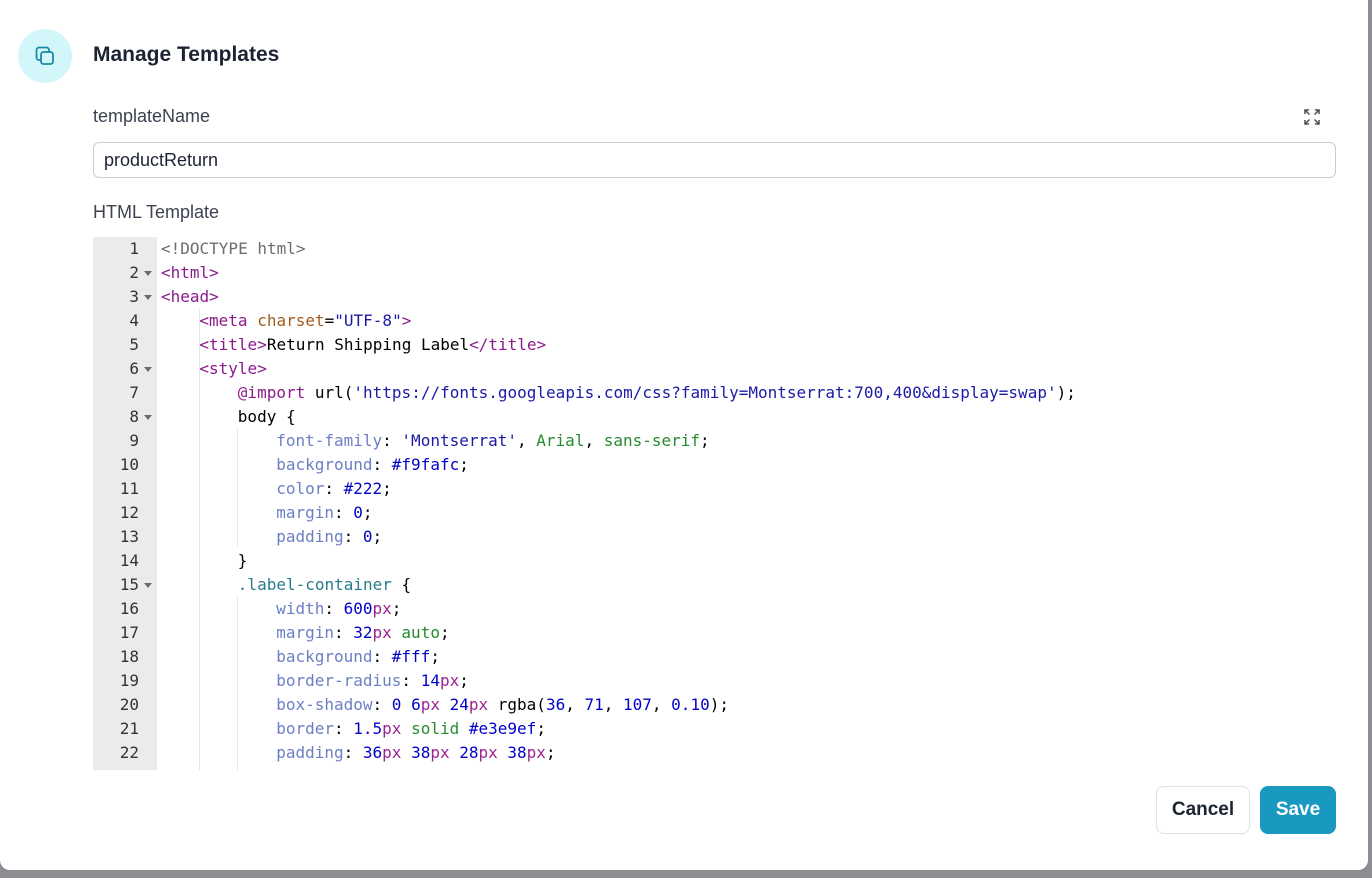 Image resolution: width=1372 pixels, height=878 pixels. Describe the element at coordinates (291, 320) in the screenshot. I see `code-token: charset` at that location.